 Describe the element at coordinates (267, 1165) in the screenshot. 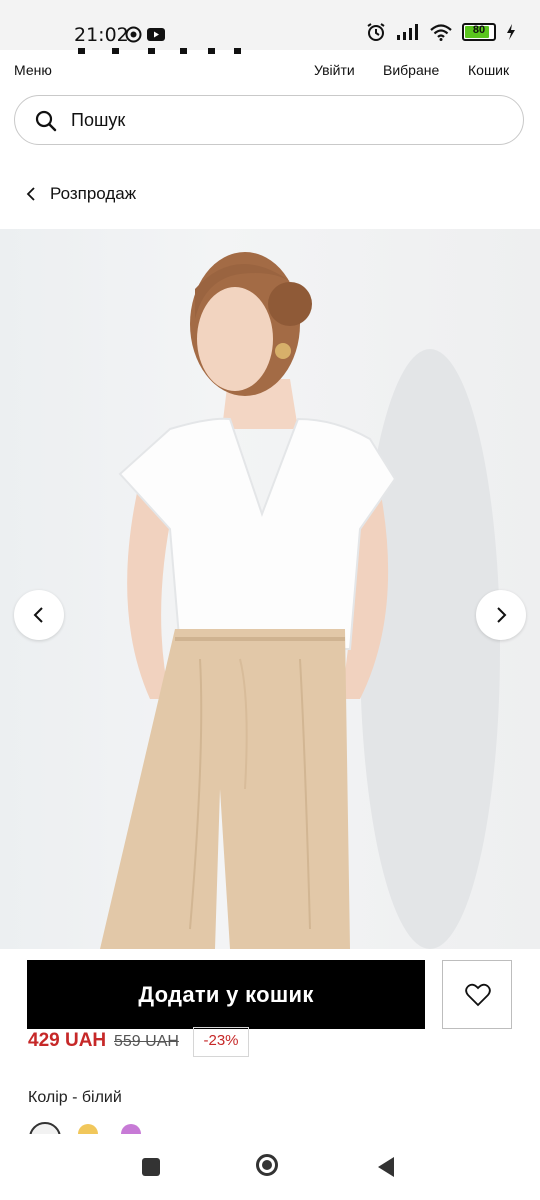

I see `home-button` at that location.